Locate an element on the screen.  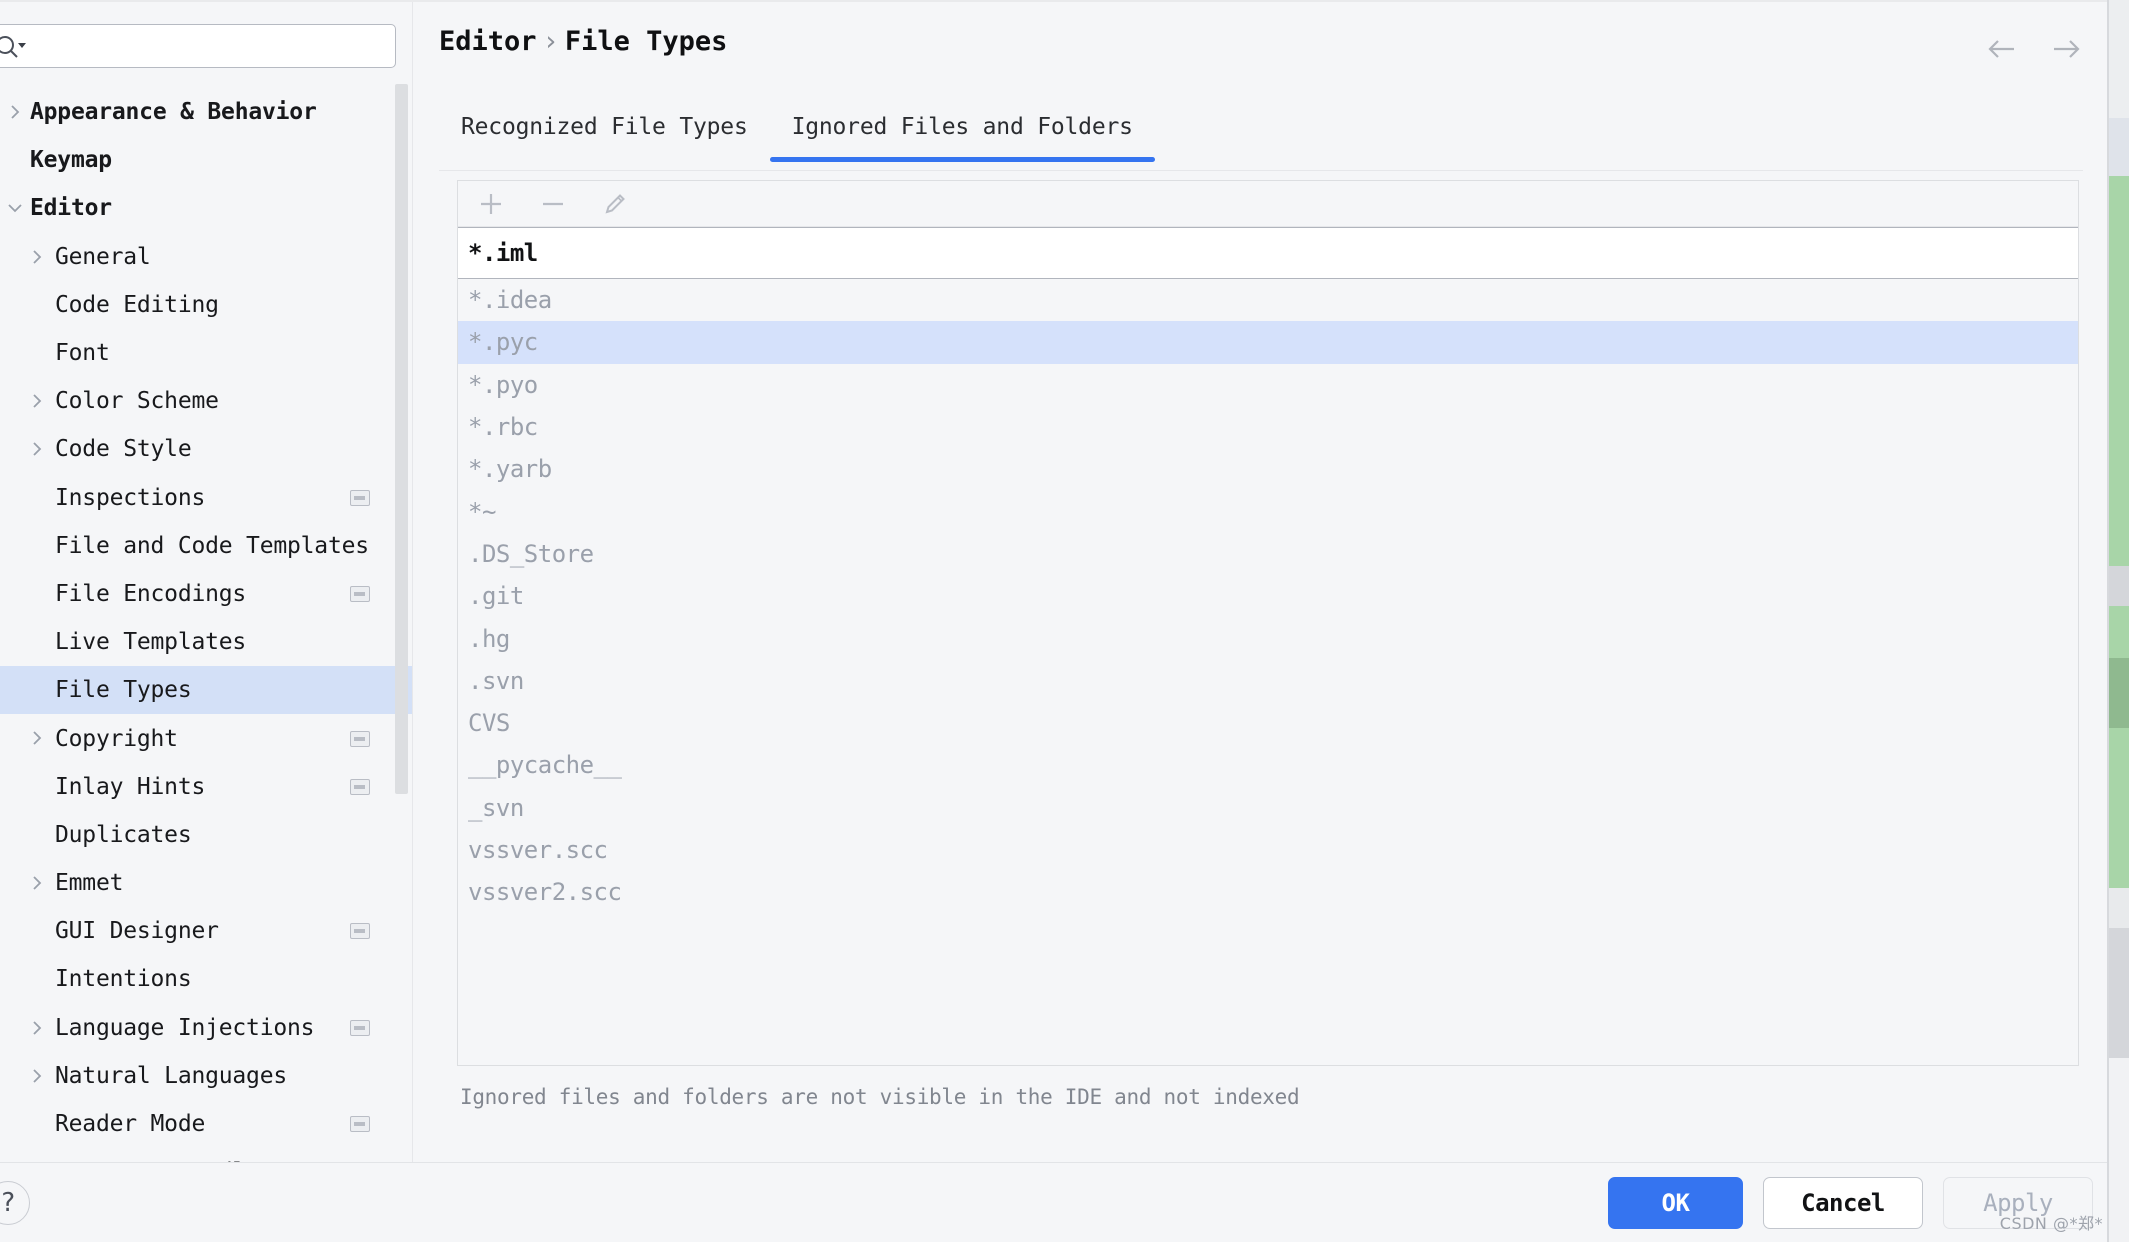
ide-background-strip is located at coordinates (2119, 621).